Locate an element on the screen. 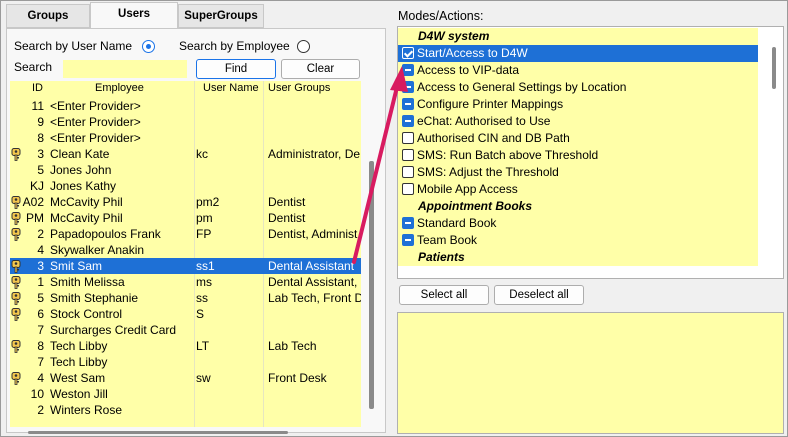 The width and height of the screenshot is (788, 437). cell-id: 3 is located at coordinates (40, 266).